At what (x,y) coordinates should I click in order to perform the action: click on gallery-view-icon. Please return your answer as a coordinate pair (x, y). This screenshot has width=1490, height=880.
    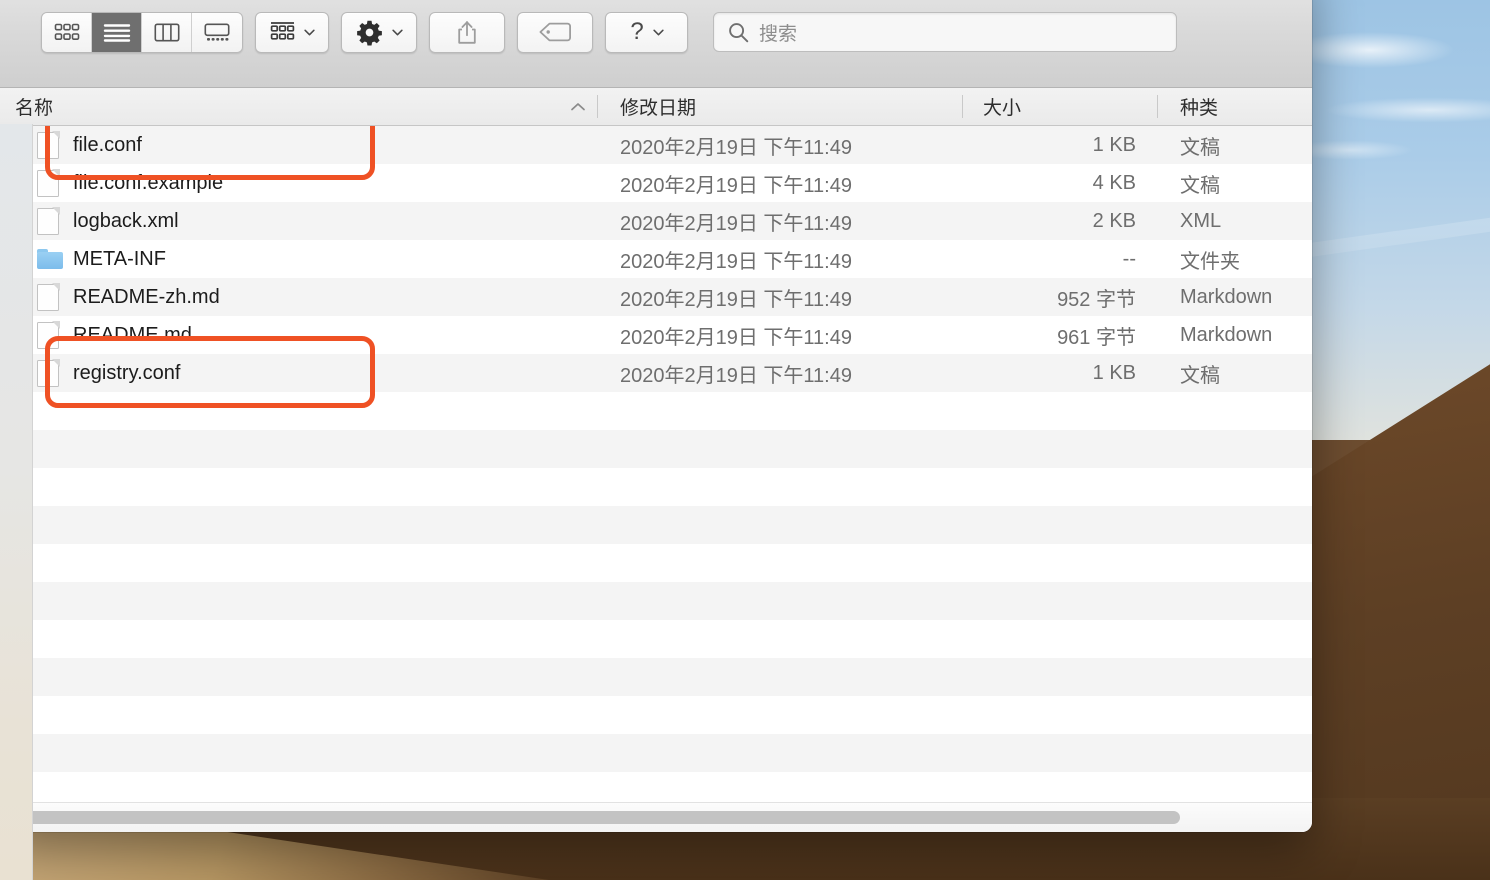
    Looking at the image, I should click on (217, 31).